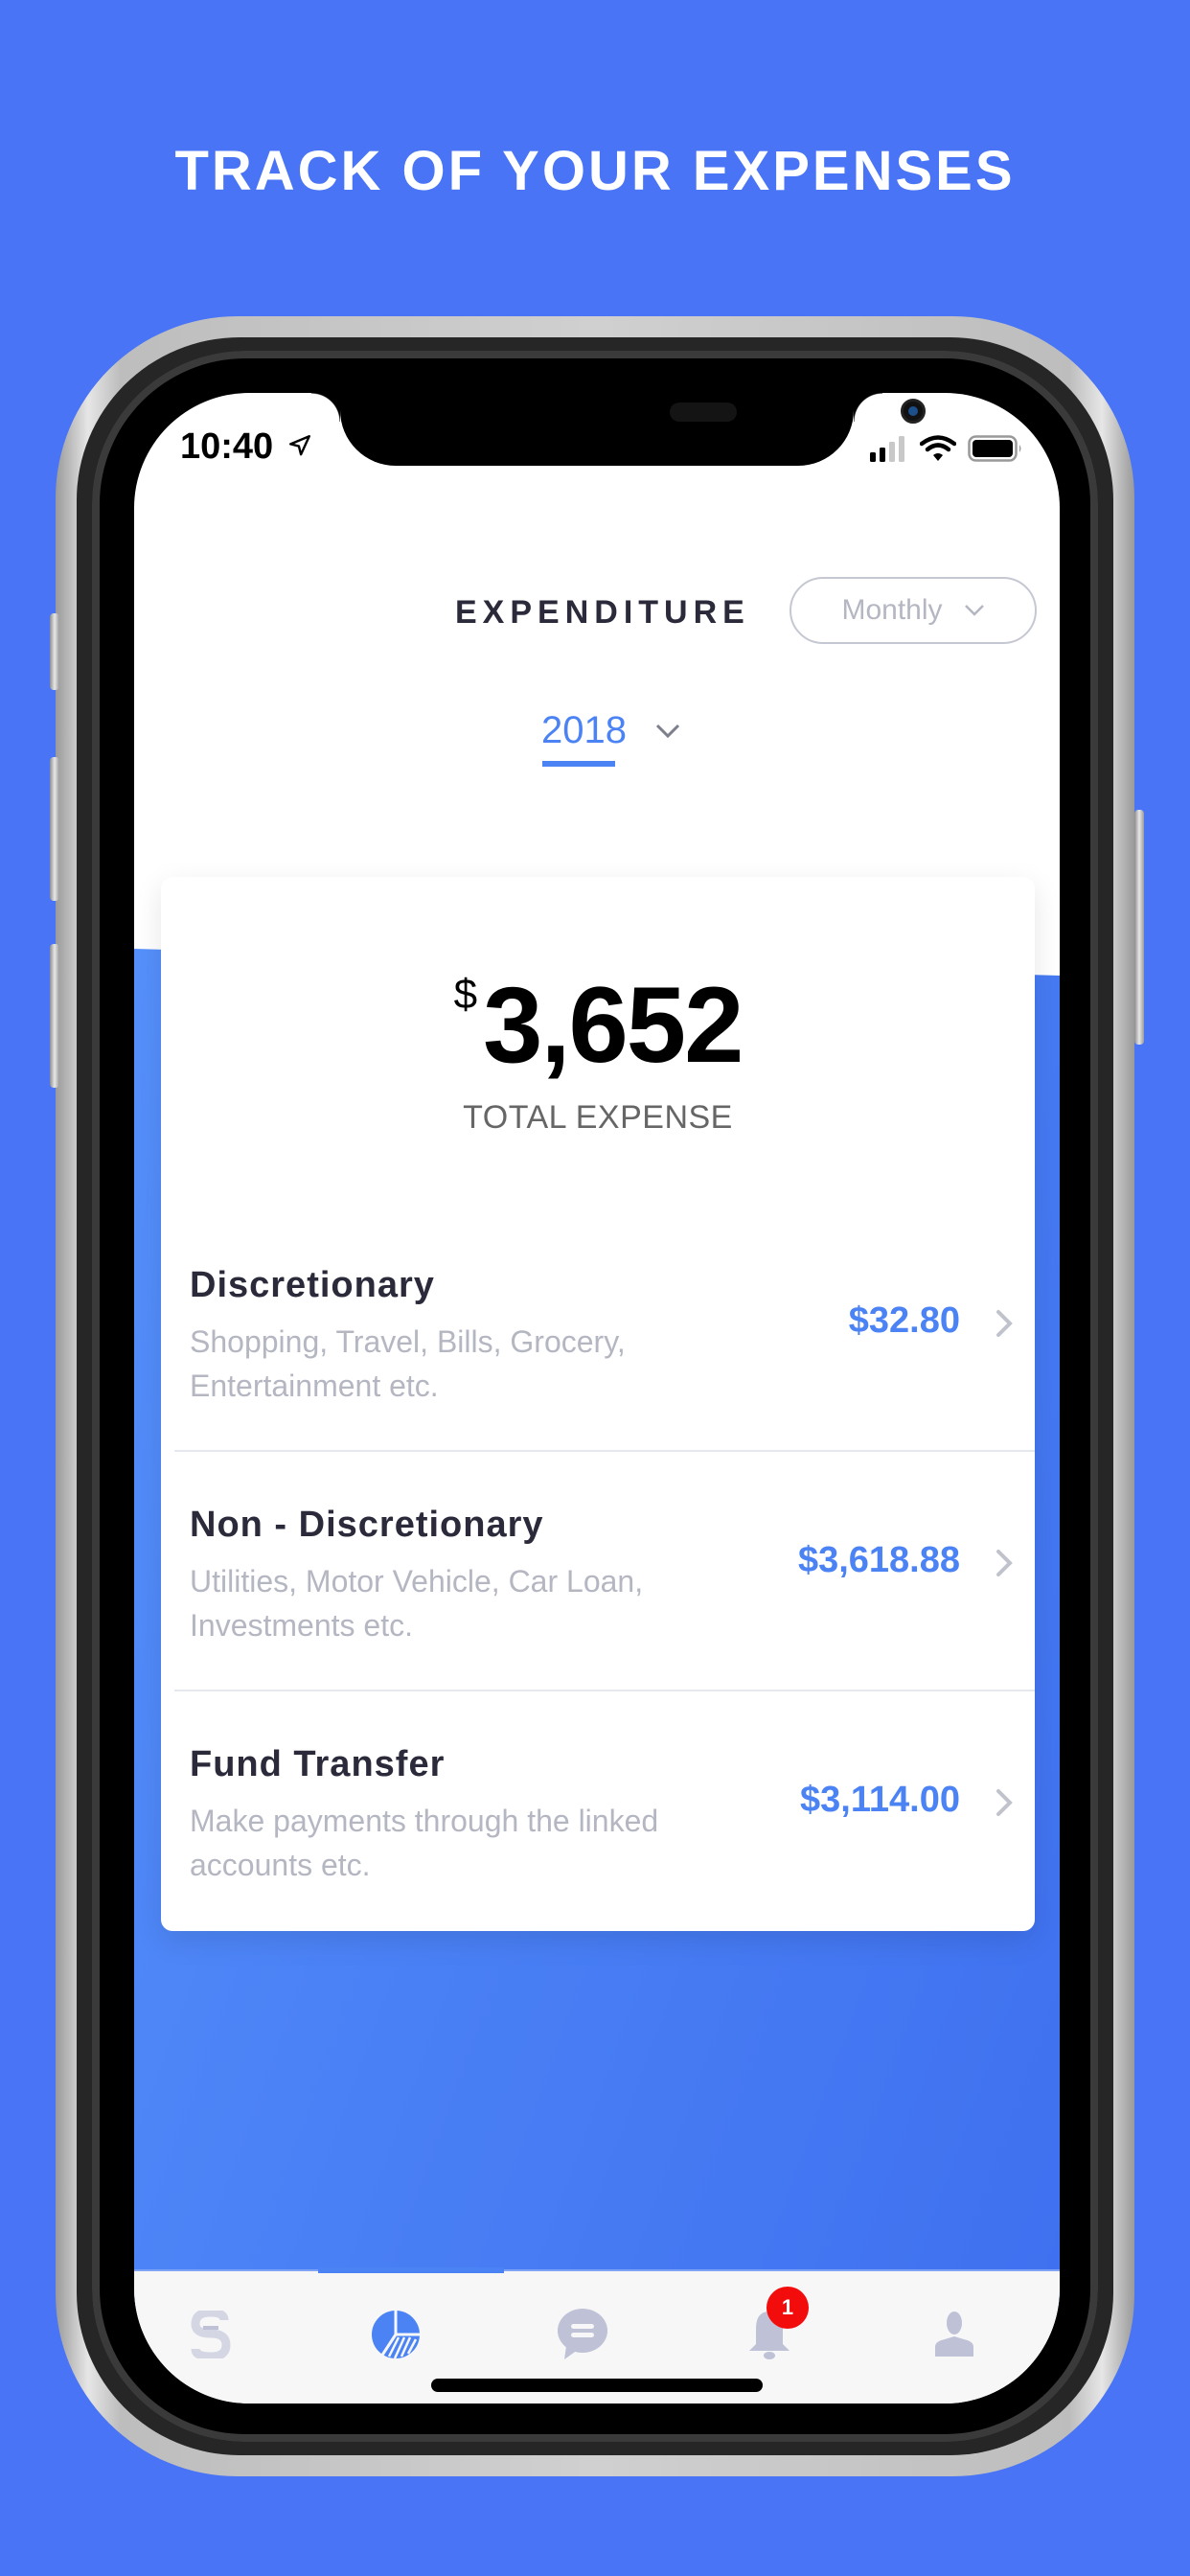 The image size is (1190, 2576). What do you see at coordinates (703, 412) in the screenshot?
I see `speaker` at bounding box center [703, 412].